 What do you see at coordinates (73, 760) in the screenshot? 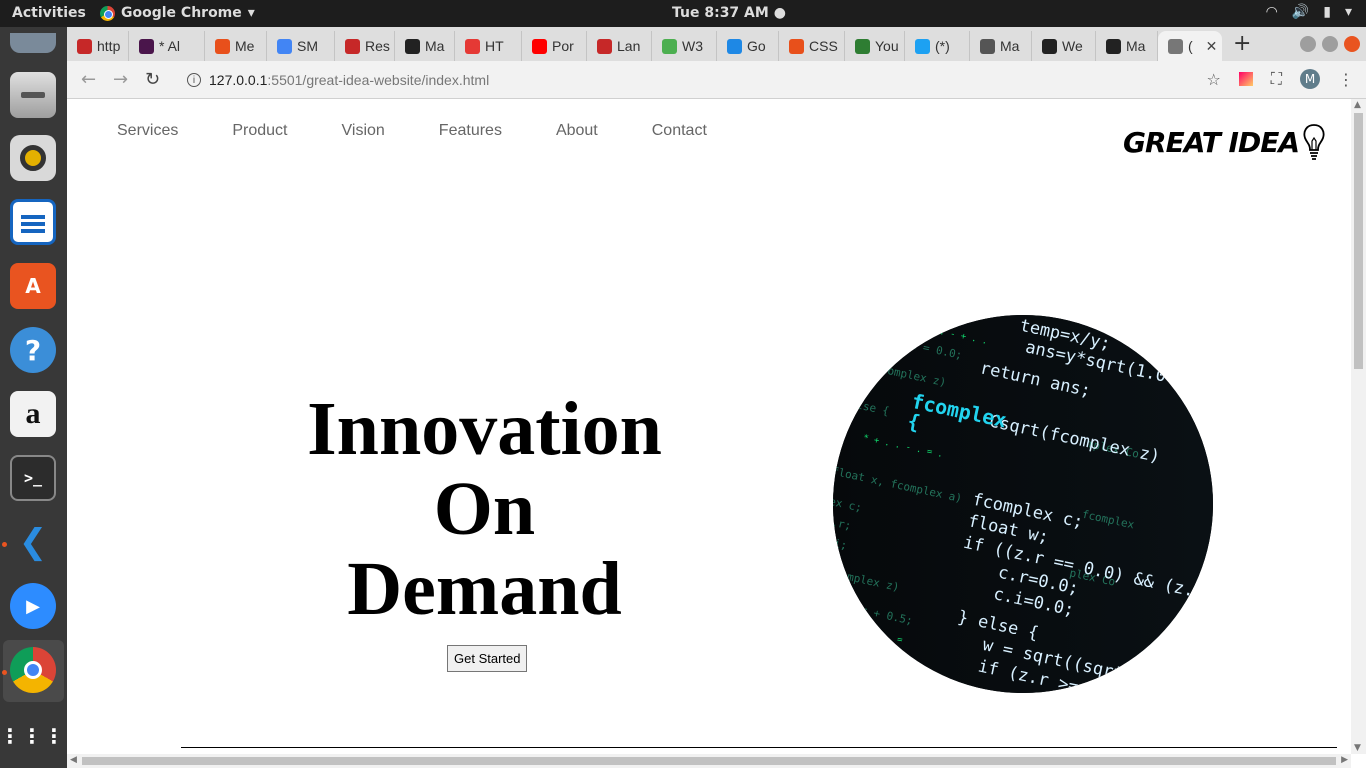
I see `scroll-left-icon: ◀` at bounding box center [73, 760].